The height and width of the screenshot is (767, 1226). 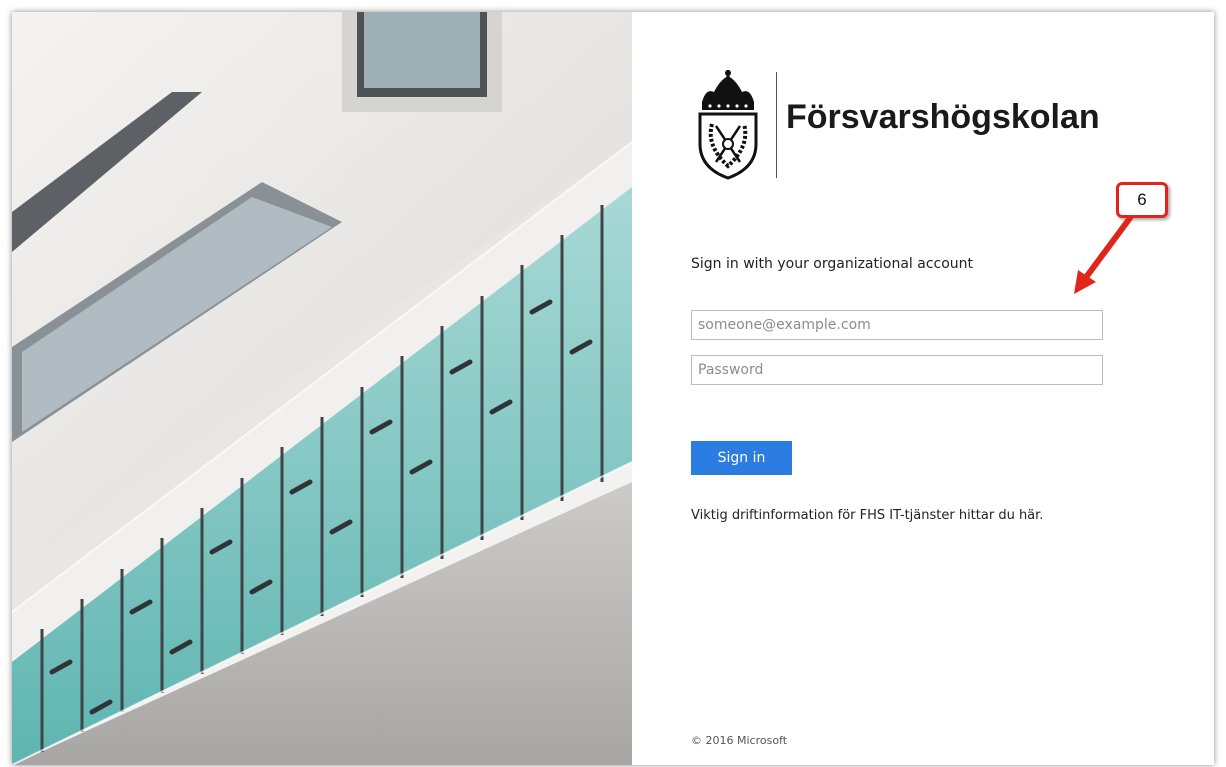 I want to click on signin-heading: Sign in with your organizational account, so click(x=832, y=264).